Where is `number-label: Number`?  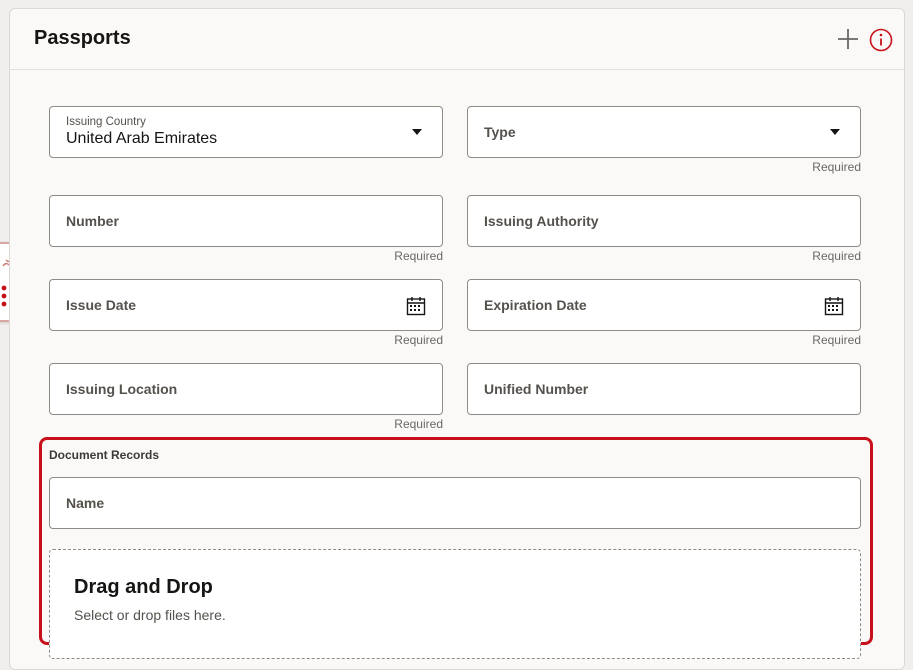
number-label: Number is located at coordinates (92, 221).